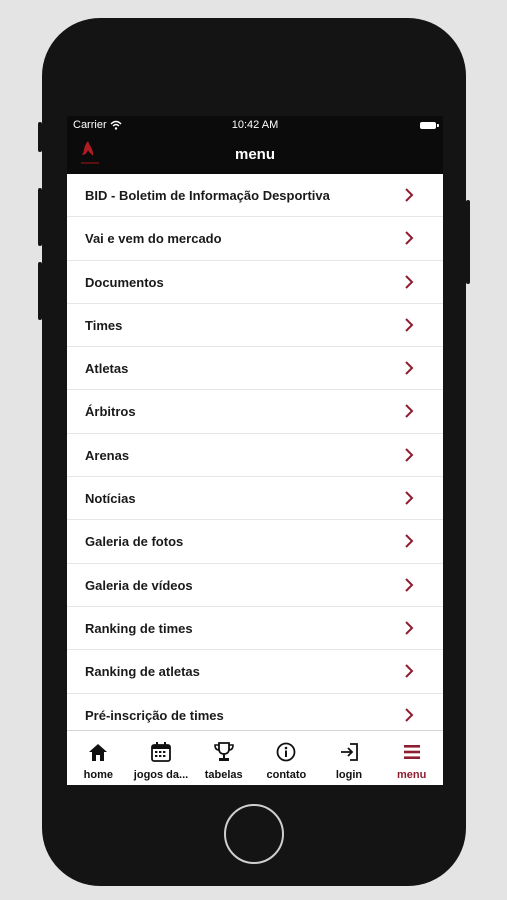 The height and width of the screenshot is (900, 507). What do you see at coordinates (139, 585) in the screenshot?
I see `menu-item-label: Galeria de vídeos` at bounding box center [139, 585].